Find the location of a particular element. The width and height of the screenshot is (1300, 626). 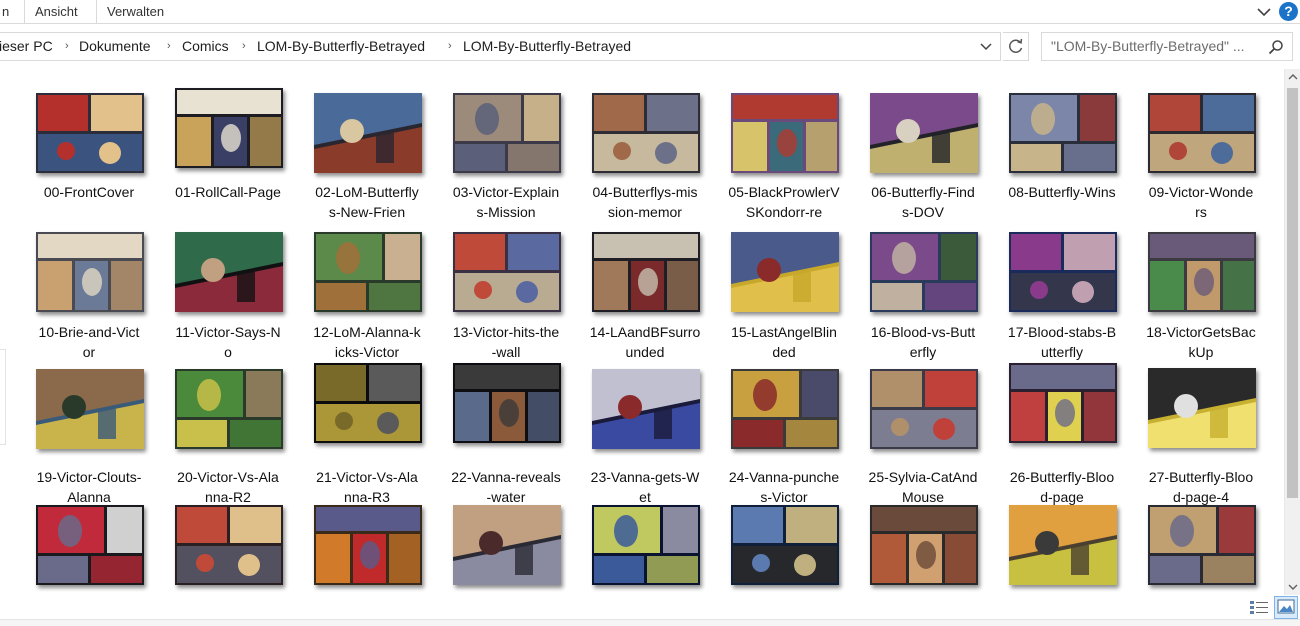

file-item: 23-Vanna-gets-W et is located at coordinates (645, 429).